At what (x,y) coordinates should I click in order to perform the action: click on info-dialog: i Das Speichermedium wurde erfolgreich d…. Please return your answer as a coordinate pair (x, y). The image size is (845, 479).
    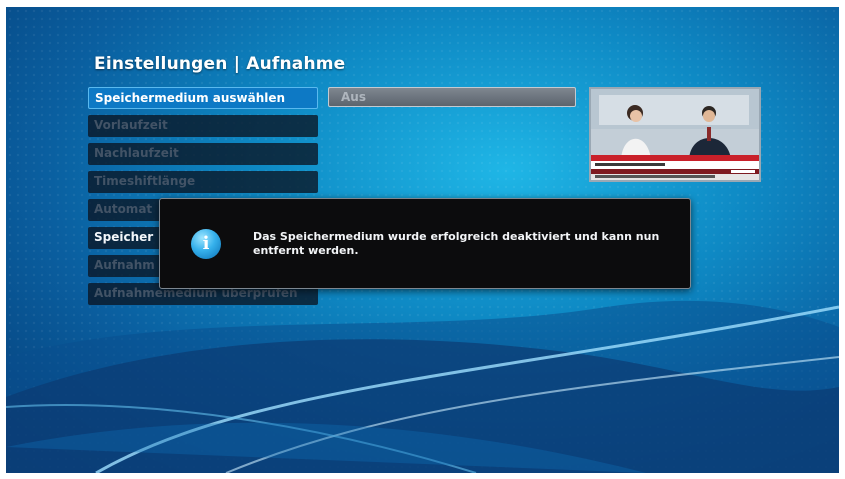
    Looking at the image, I should click on (425, 243).